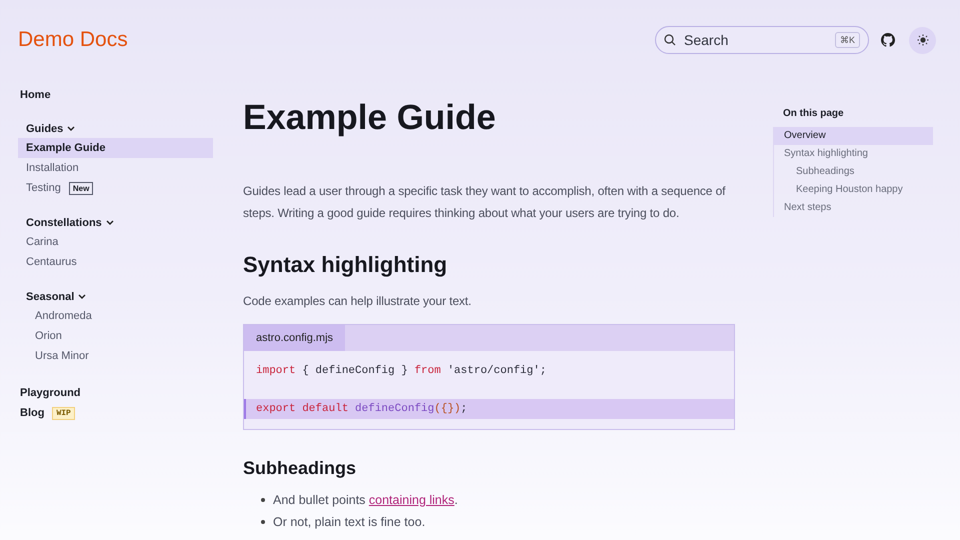  I want to click on badge: New, so click(81, 188).